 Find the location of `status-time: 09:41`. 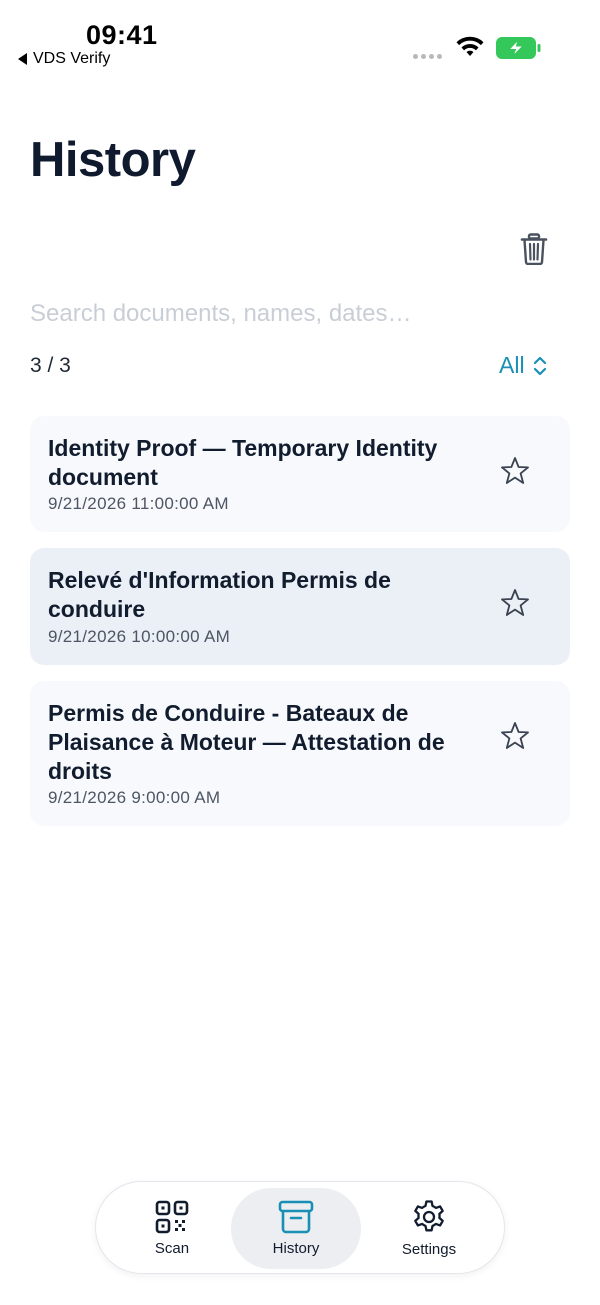

status-time: 09:41 is located at coordinates (122, 35).